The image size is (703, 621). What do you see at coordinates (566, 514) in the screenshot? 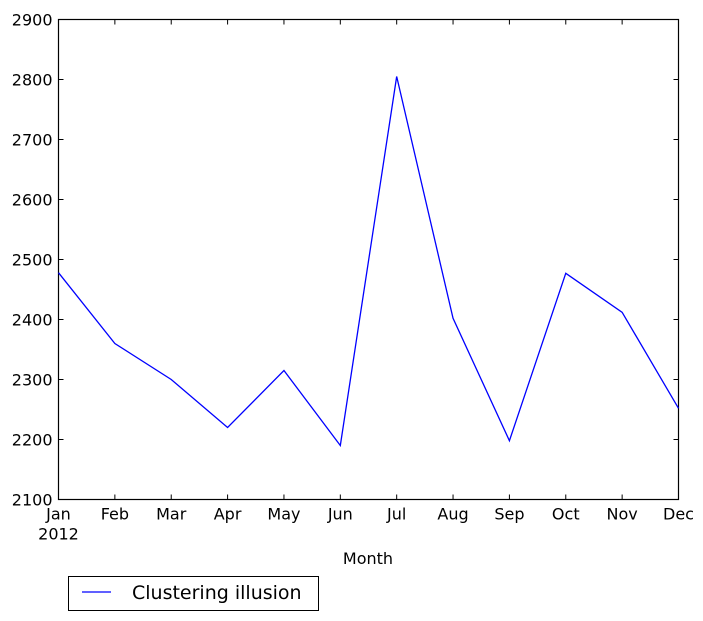
I see `x-tick-label: Oct` at bounding box center [566, 514].